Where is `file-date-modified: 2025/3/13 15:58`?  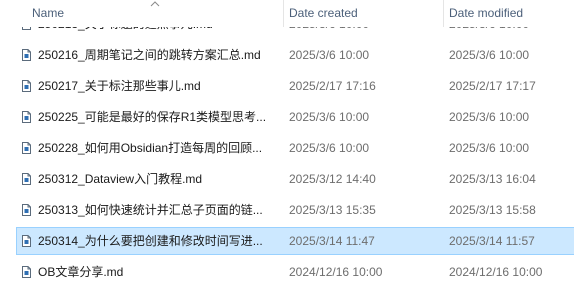 file-date-modified: 2025/3/13 15:58 is located at coordinates (492, 210).